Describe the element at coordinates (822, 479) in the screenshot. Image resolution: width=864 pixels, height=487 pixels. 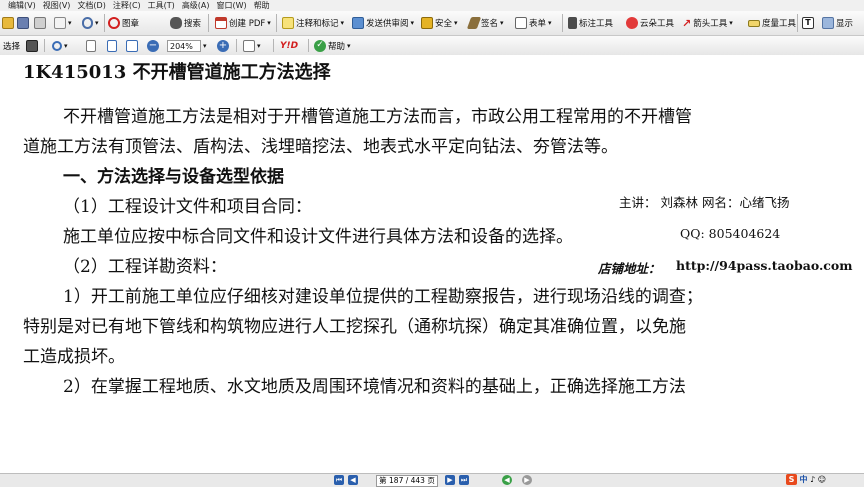
I see `ime-emoji-icon: ☺` at that location.